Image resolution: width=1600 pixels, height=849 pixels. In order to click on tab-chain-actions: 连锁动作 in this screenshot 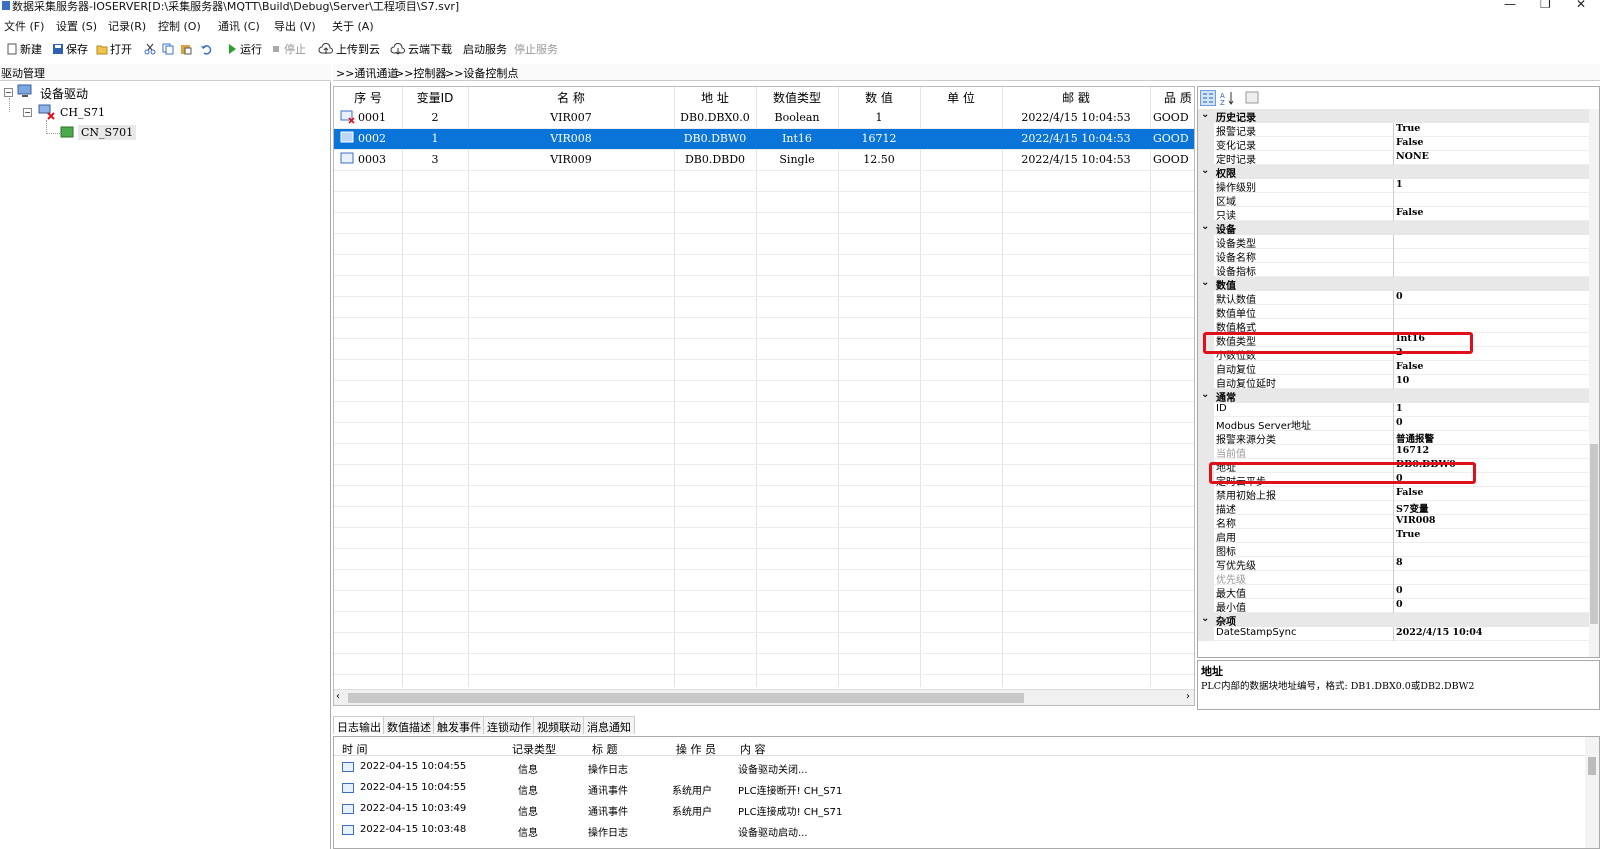, I will do `click(509, 725)`.